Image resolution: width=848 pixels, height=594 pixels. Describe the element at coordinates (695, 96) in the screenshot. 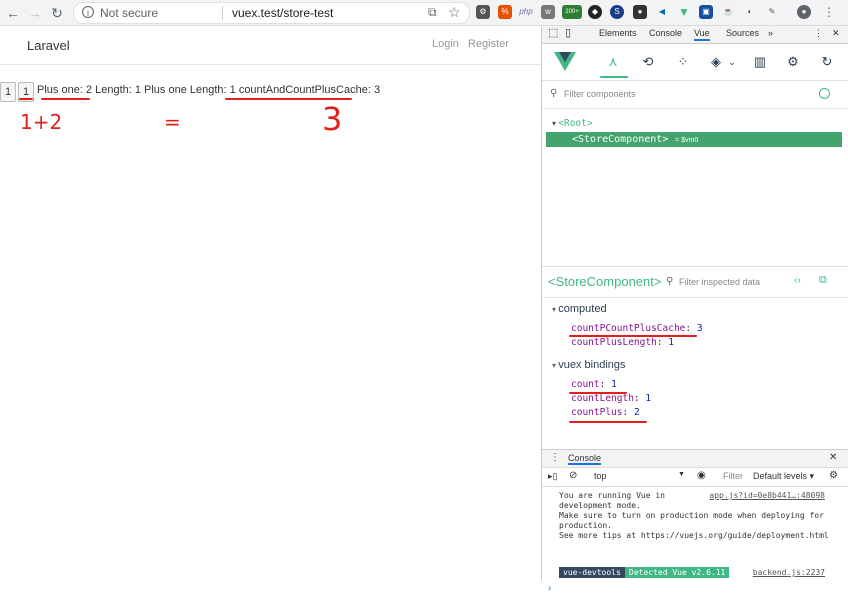

I see `component-filter: ⚲ Filter components` at that location.